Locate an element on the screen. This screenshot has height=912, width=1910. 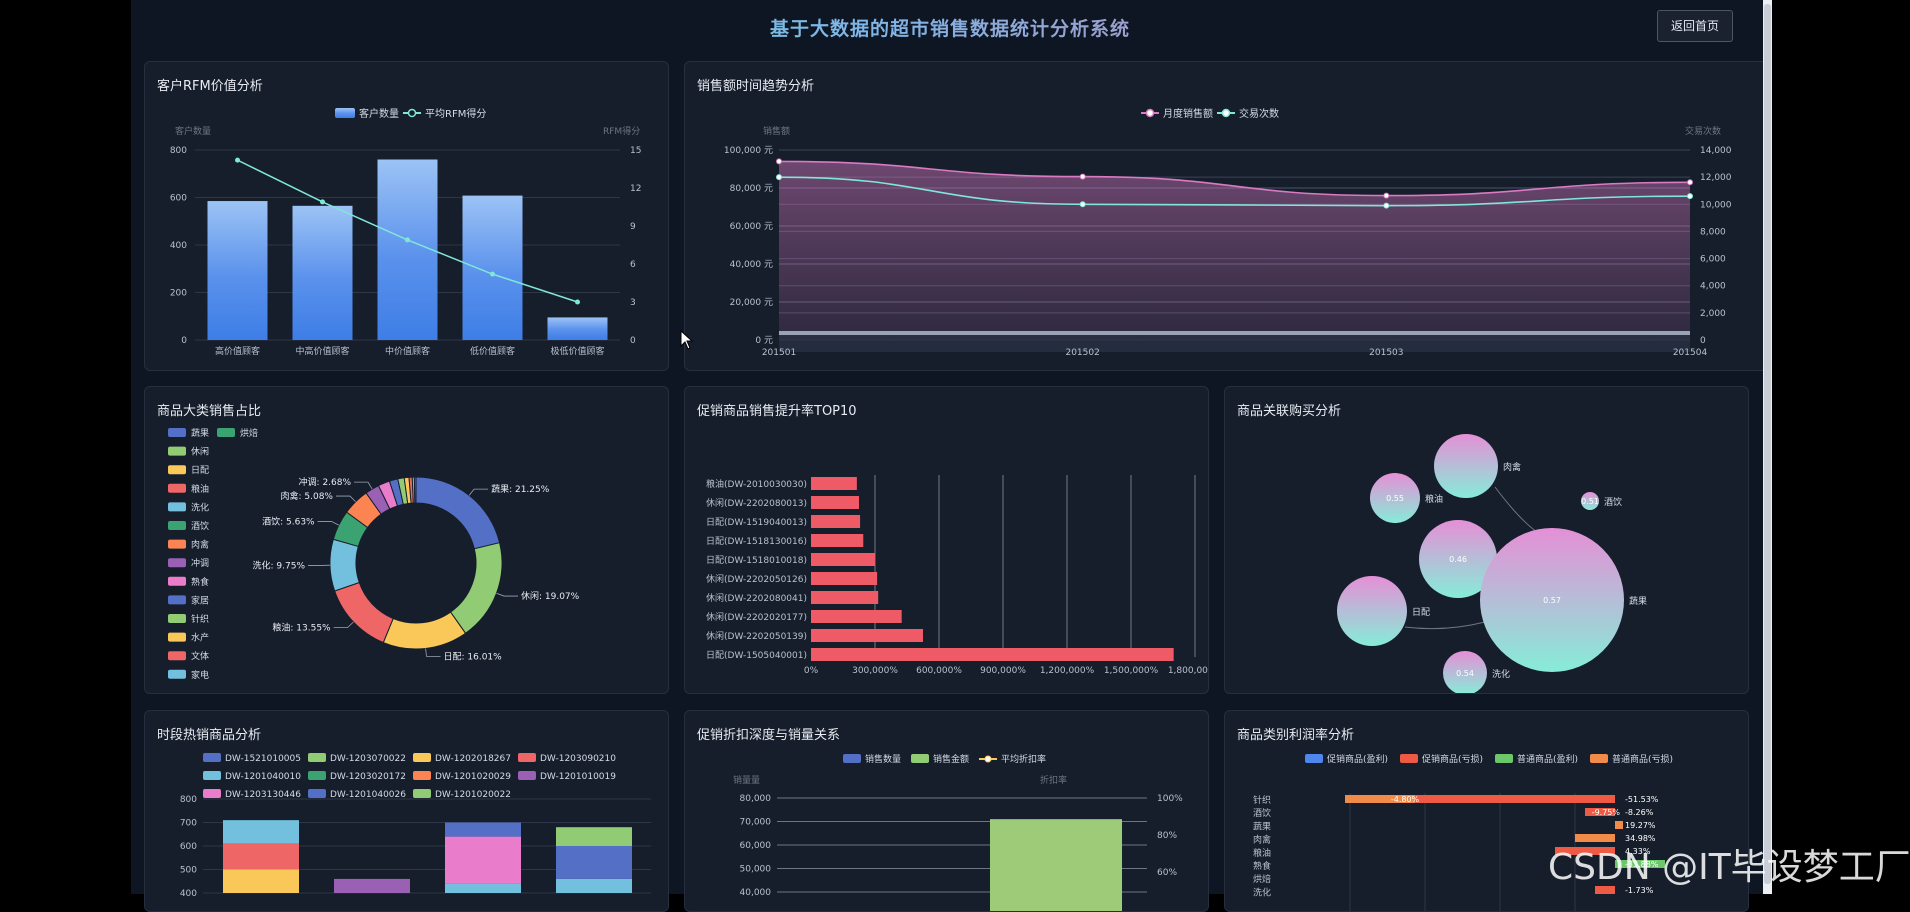
y2-tick-label: 10,000 is located at coordinates (1716, 205).